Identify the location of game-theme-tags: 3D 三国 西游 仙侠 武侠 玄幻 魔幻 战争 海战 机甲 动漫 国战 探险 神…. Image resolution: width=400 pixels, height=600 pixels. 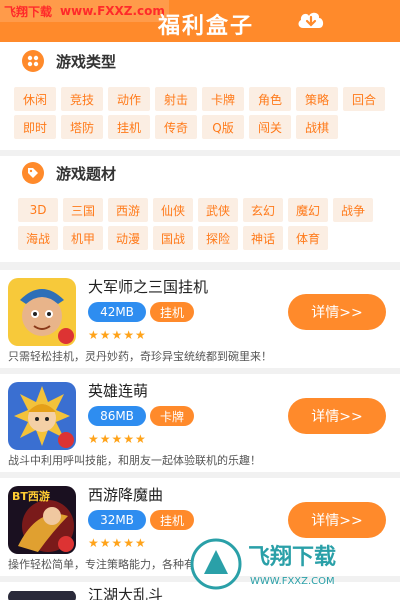
(207, 224).